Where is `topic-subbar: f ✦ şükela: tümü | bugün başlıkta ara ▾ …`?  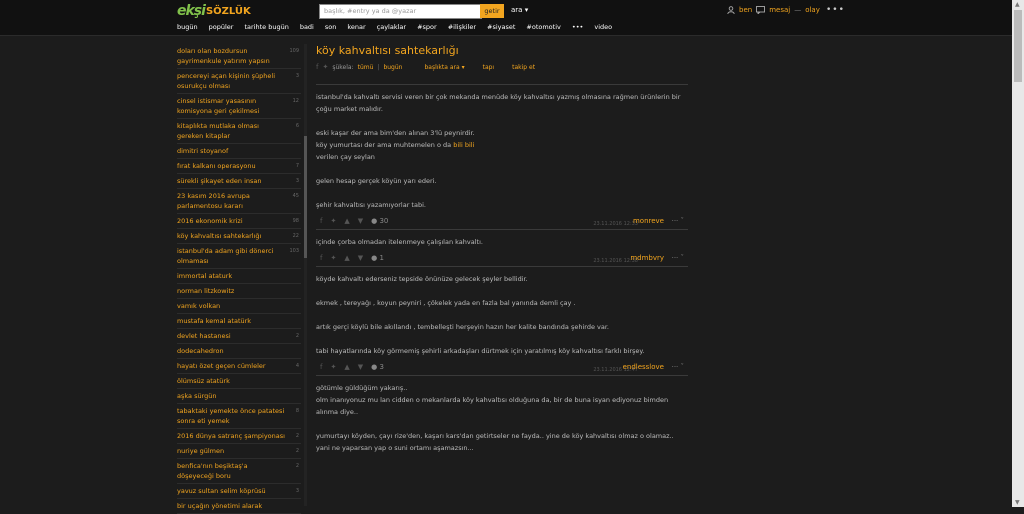
topic-subbar: f ✦ şükela: tümü | bugün başlıkta ara ▾ … is located at coordinates (502, 67).